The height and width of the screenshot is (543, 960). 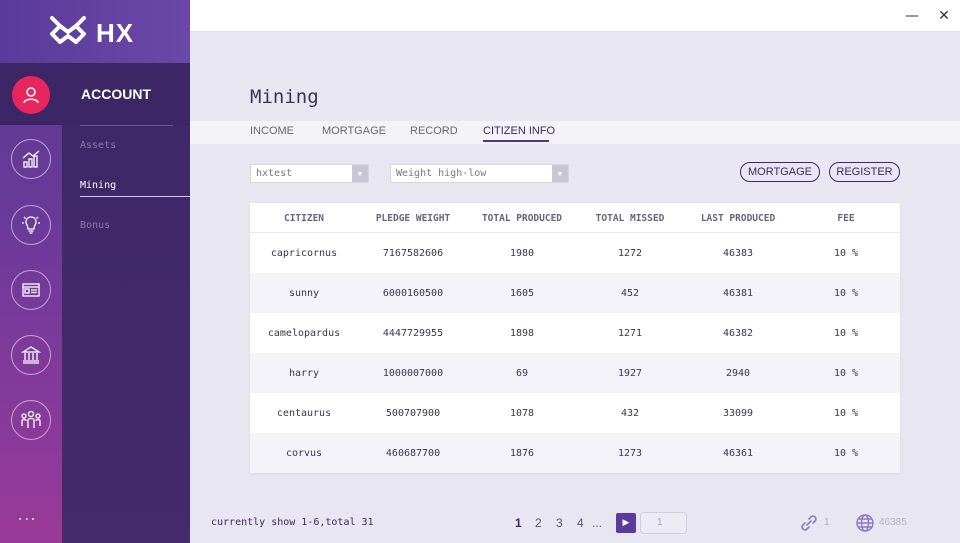 What do you see at coordinates (738, 413) in the screenshot?
I see `cell-last-produced: 33099` at bounding box center [738, 413].